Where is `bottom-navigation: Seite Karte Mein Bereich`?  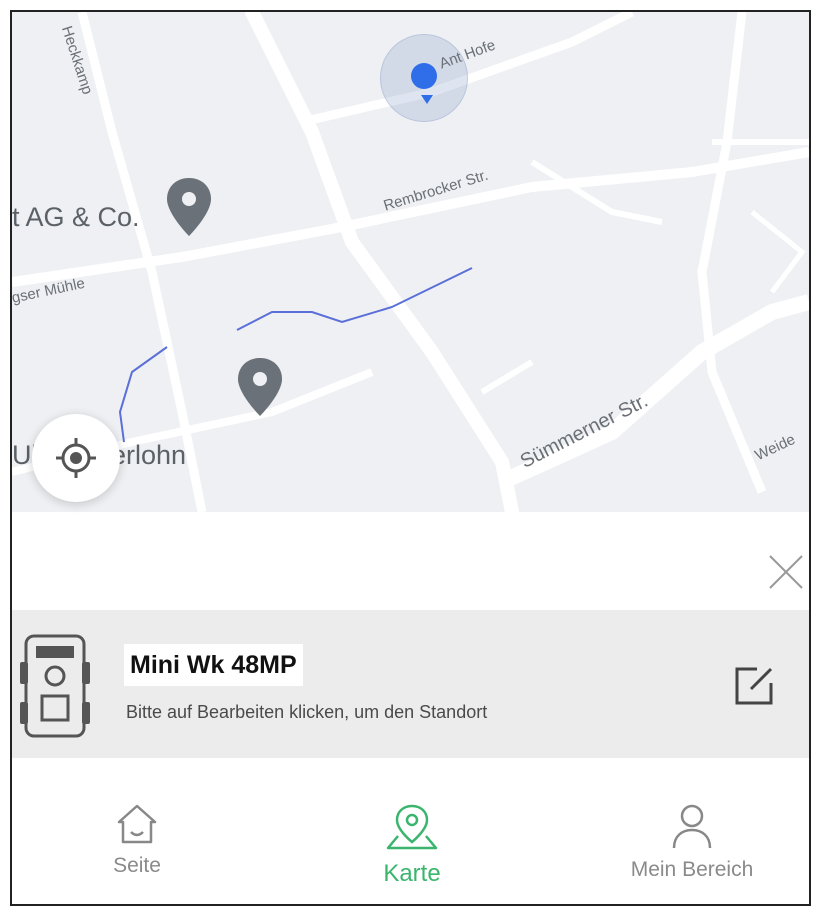 bottom-navigation: Seite Karte Mein Bereich is located at coordinates (410, 843).